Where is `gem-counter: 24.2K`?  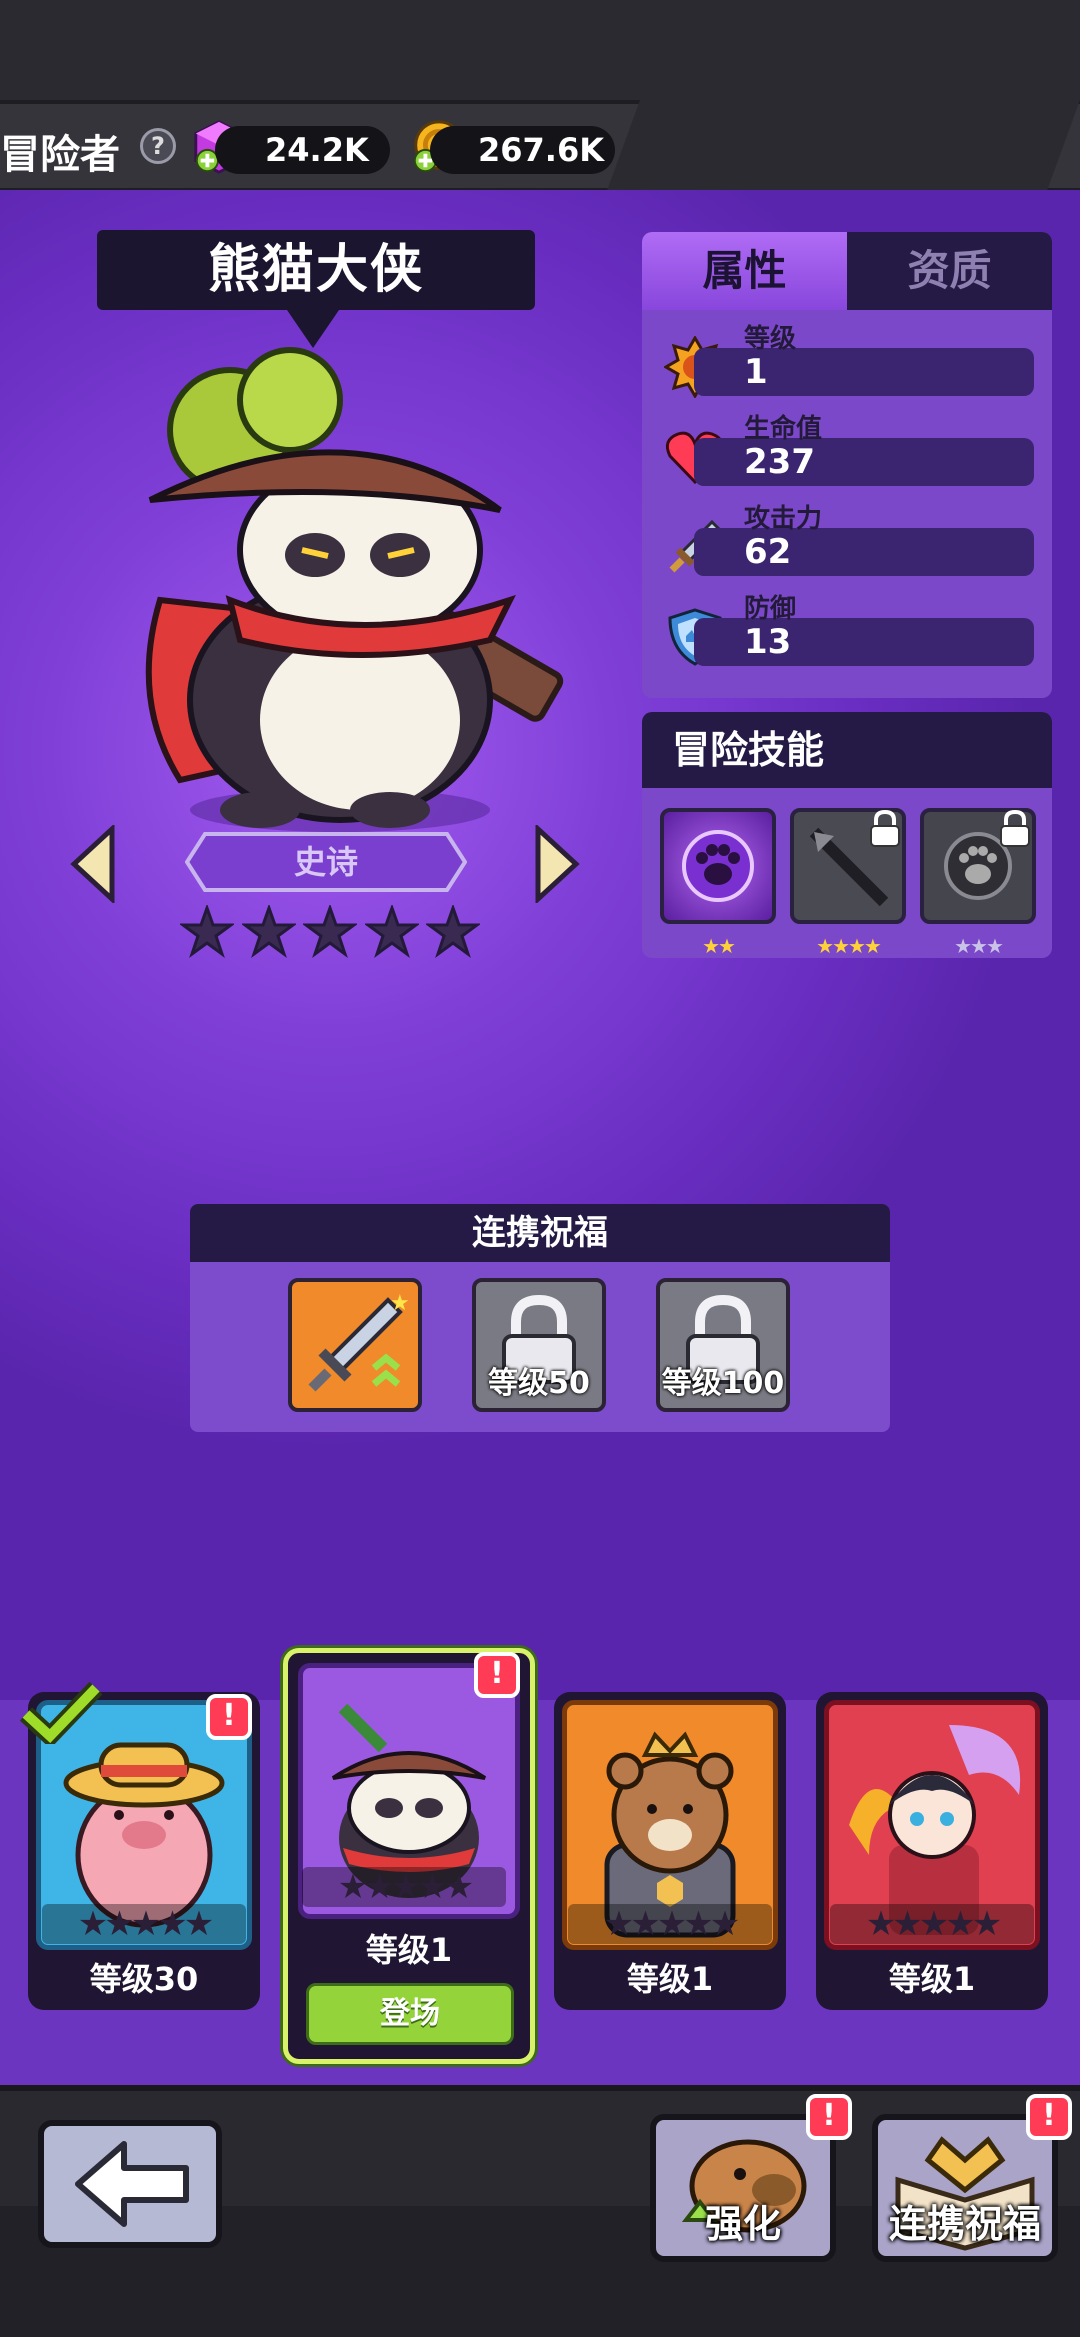 gem-counter: 24.2K is located at coordinates (302, 150).